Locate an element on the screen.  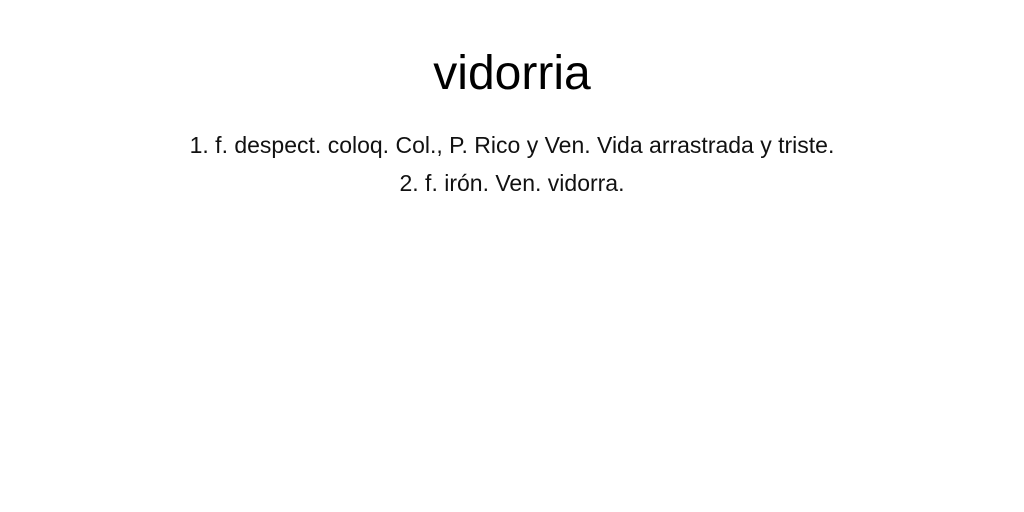
entry-headword: vidorria is located at coordinates (512, 73).